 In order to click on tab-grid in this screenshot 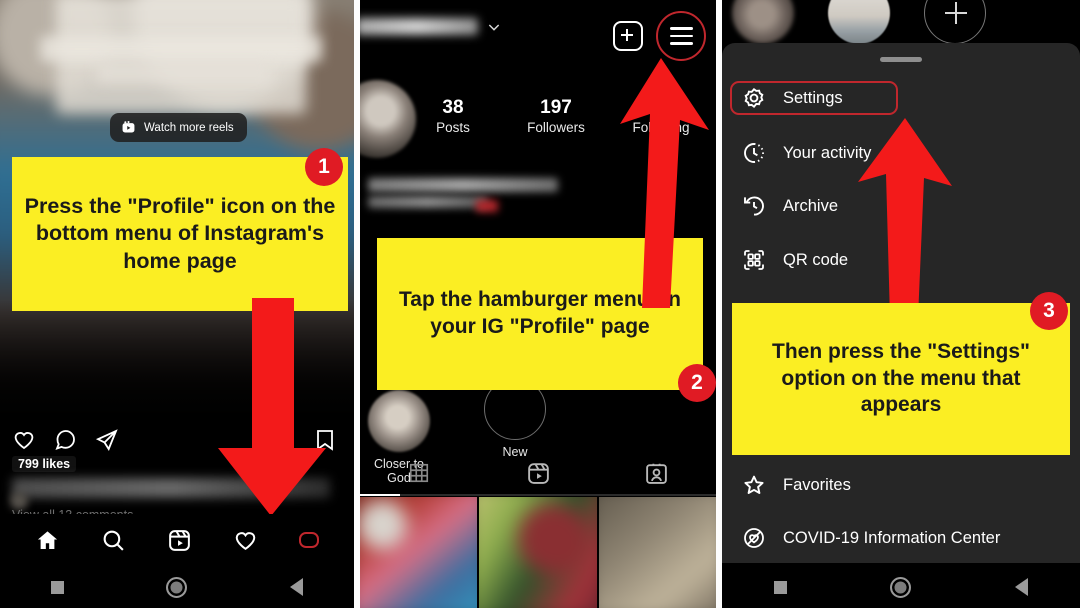, I will do `click(419, 473)`.